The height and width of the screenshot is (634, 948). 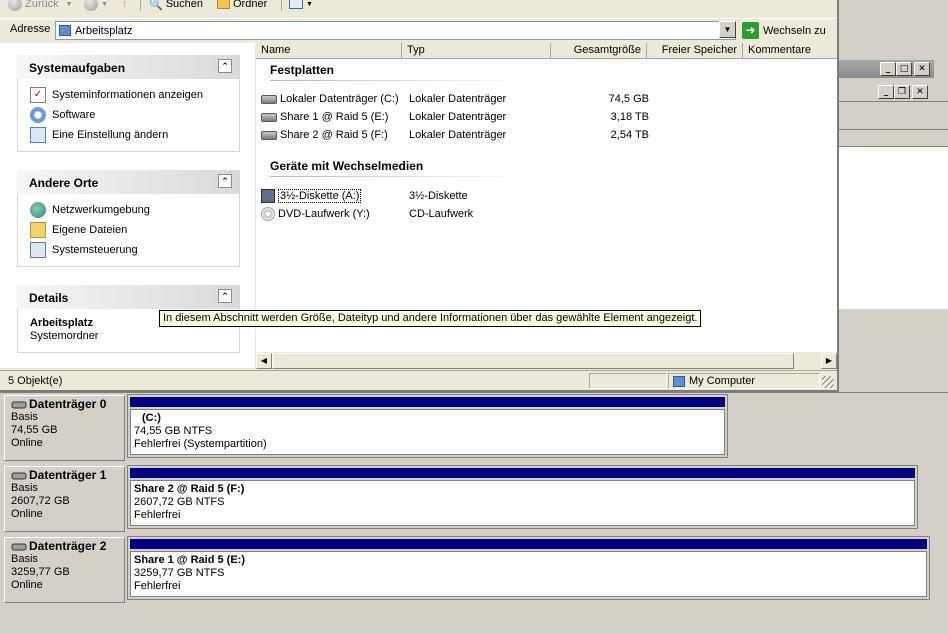 I want to click on group-title: Festplatten, so click(x=302, y=70).